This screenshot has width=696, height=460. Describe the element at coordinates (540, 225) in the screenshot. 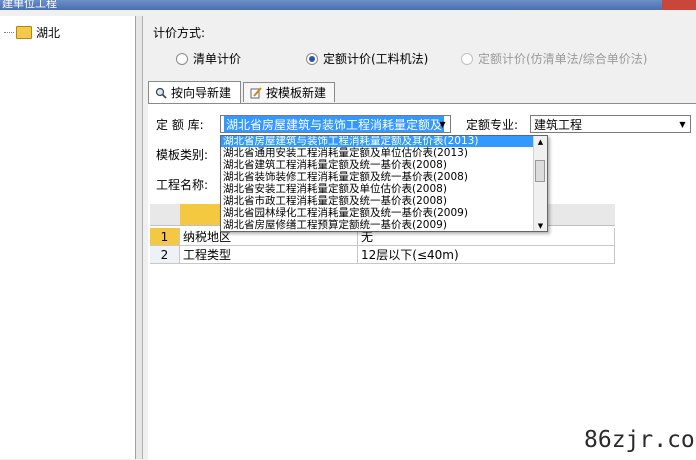

I see `scroll-down-icon: ▼` at that location.